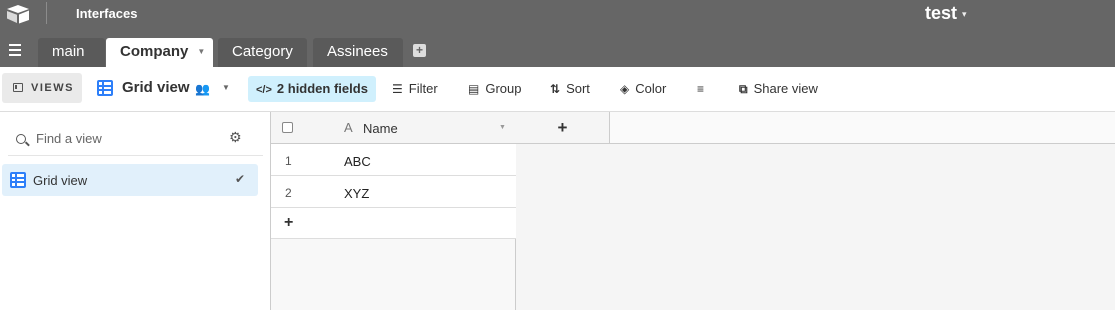 The height and width of the screenshot is (310, 1115). Describe the element at coordinates (423, 88) in the screenshot. I see `filter-label: Filter` at that location.